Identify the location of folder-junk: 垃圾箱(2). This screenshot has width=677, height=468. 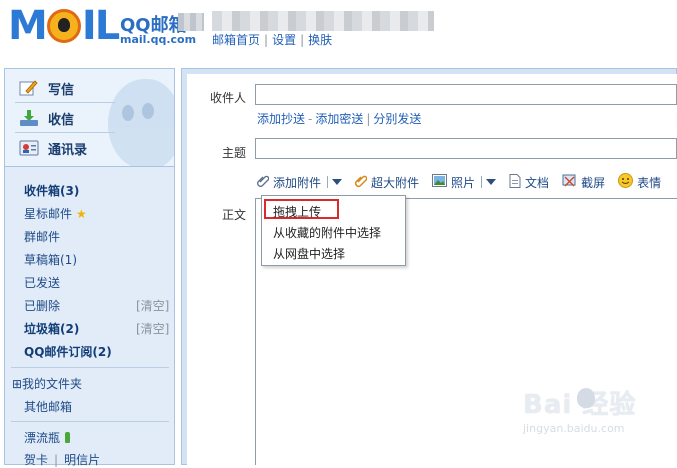
(51, 328).